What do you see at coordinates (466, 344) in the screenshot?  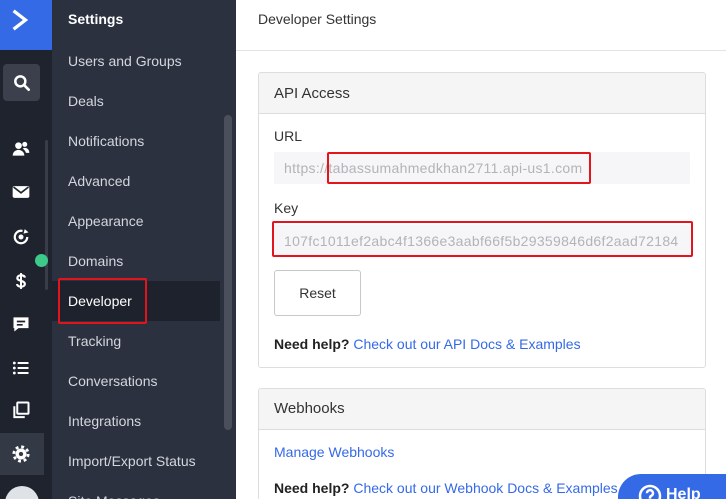 I see `api-docs-link: Check out our API Docs & Examples` at bounding box center [466, 344].